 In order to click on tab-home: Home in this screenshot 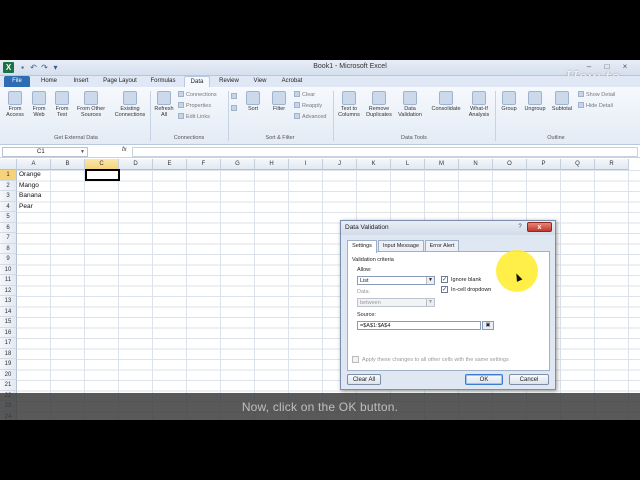, I will do `click(49, 81)`.